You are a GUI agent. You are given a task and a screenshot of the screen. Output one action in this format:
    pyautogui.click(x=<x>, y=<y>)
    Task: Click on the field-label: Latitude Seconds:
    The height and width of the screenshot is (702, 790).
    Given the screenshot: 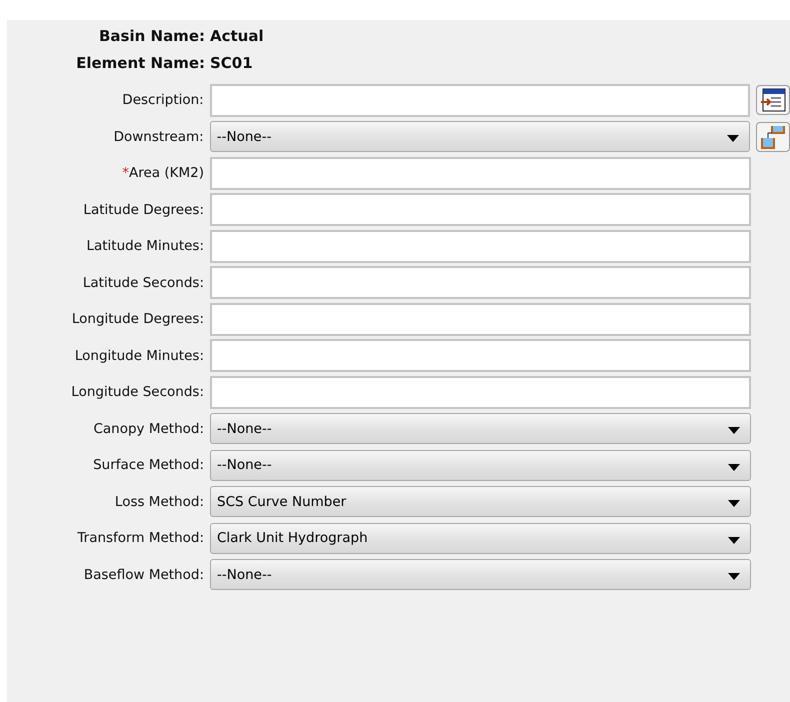 What is the action you would take?
    pyautogui.click(x=143, y=282)
    